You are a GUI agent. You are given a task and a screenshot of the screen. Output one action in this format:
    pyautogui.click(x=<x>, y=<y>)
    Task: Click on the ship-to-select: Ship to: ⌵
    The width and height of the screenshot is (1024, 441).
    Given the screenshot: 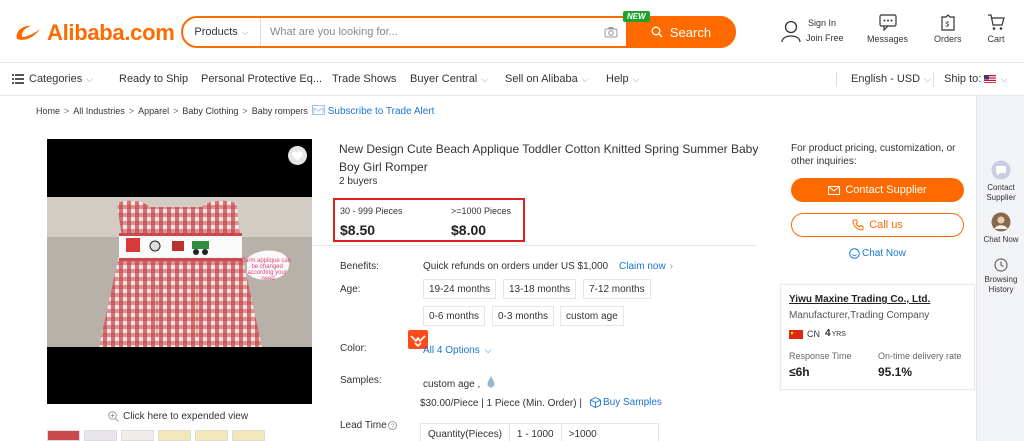 What is the action you would take?
    pyautogui.click(x=975, y=79)
    